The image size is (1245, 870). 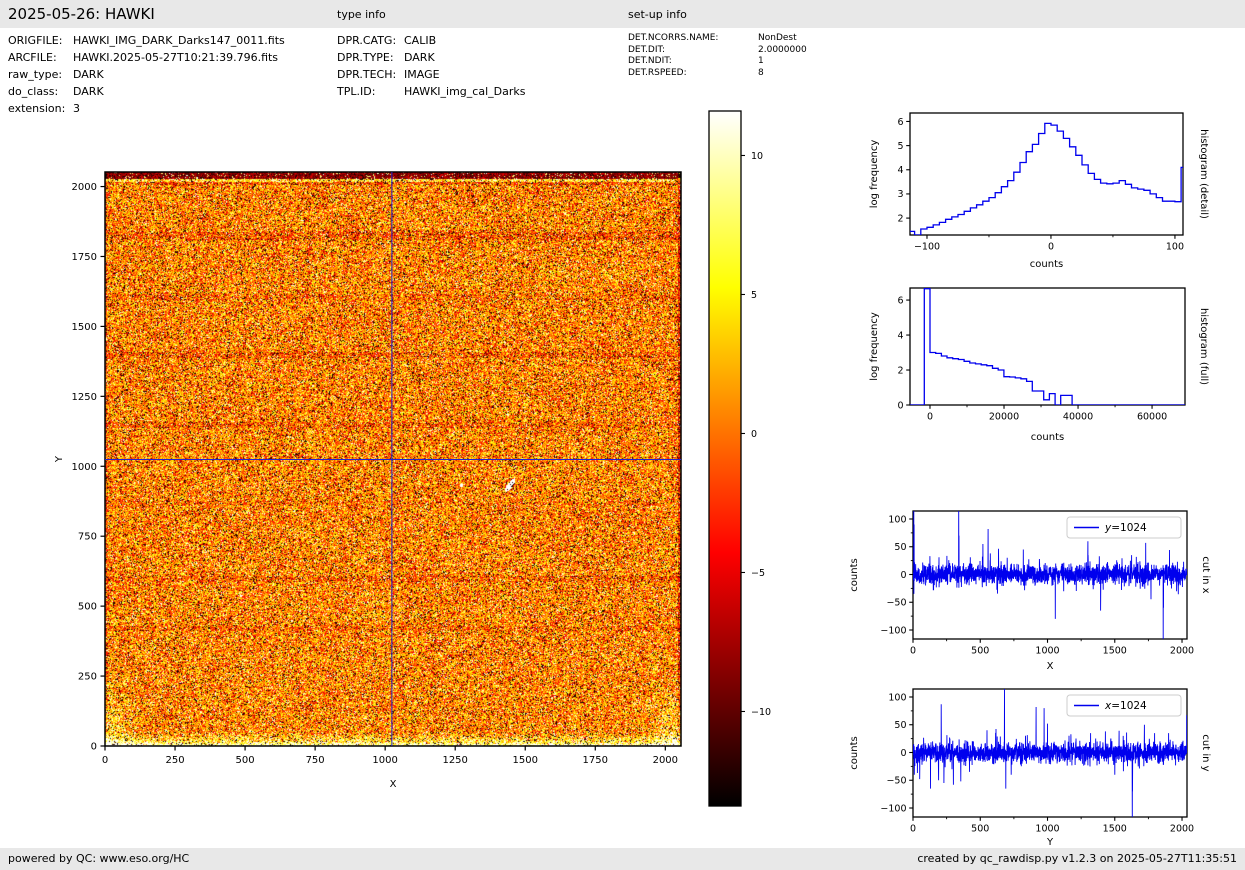 I want to click on cut_x-legend: y=1024, so click(x=1124, y=527).